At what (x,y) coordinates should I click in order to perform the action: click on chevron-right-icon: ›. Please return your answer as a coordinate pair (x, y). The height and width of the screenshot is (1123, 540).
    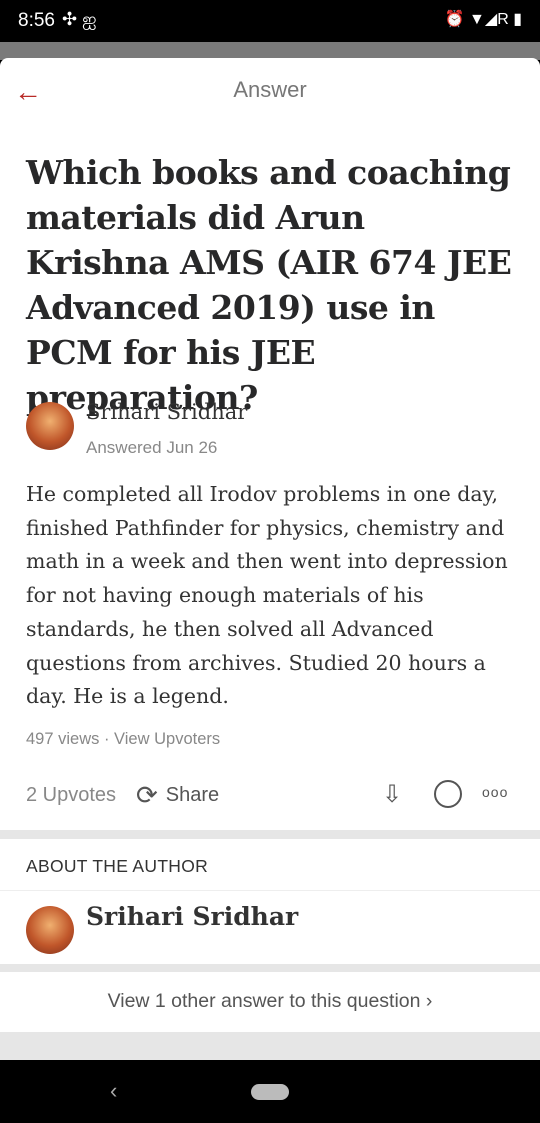
    Looking at the image, I should click on (429, 1001).